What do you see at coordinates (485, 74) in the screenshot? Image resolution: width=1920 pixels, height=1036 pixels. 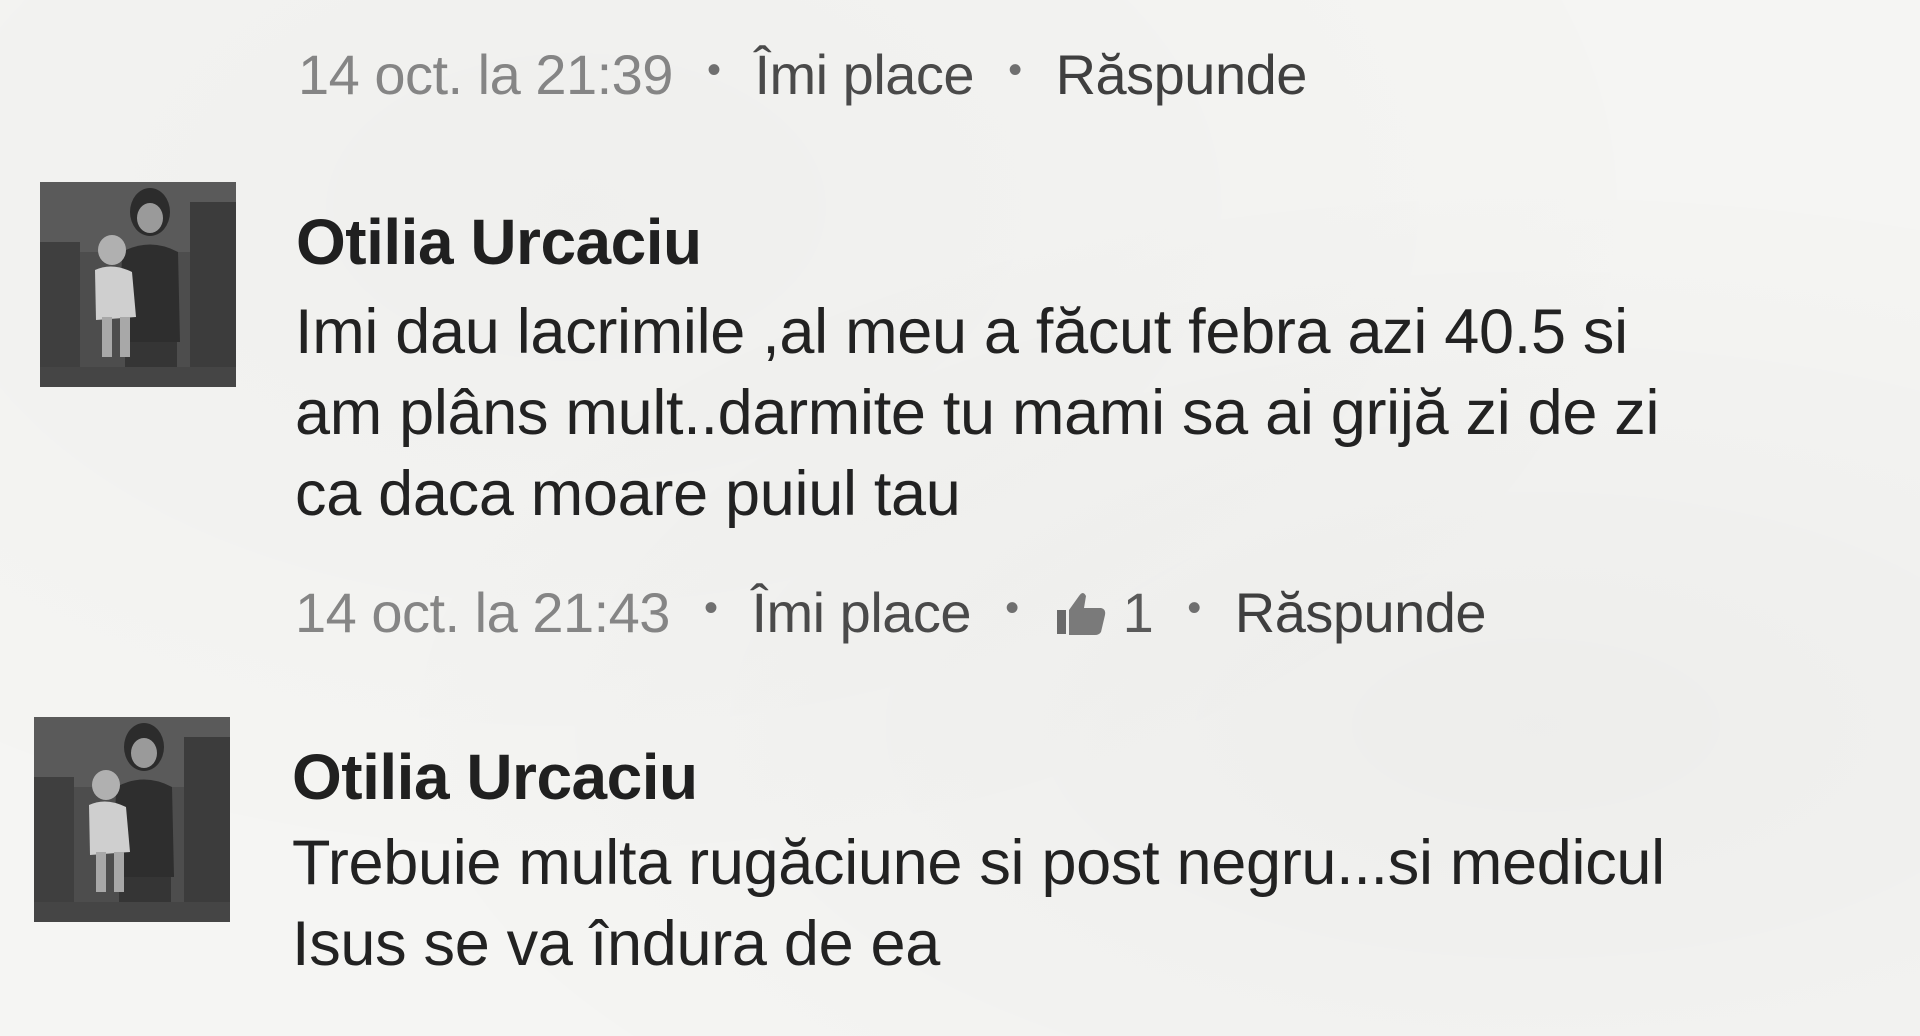 I see `comment-timestamp: 14 oct. la 21:39` at bounding box center [485, 74].